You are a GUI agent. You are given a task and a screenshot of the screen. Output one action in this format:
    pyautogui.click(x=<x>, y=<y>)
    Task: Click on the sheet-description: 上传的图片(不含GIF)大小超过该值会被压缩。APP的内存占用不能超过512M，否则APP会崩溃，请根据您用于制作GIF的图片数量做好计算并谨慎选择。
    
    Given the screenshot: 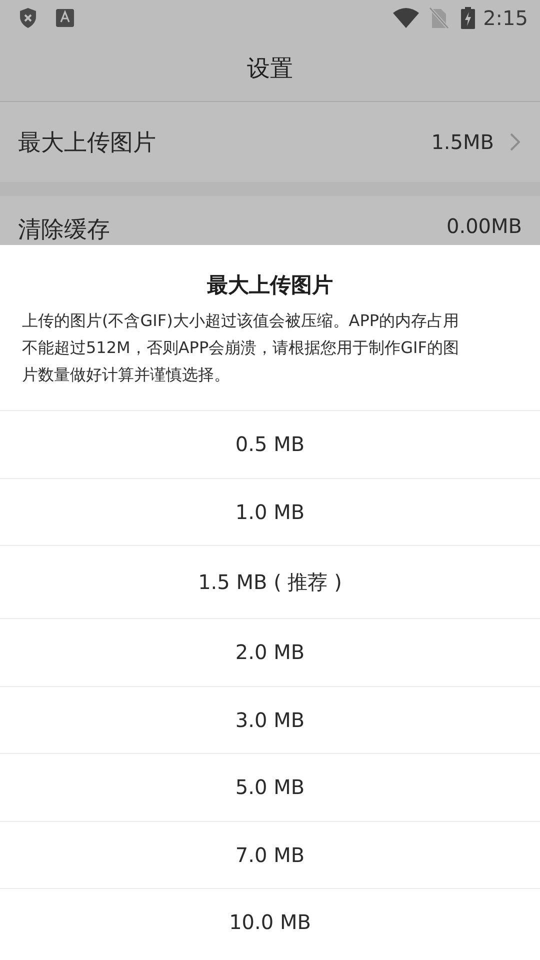 What is the action you would take?
    pyautogui.click(x=240, y=348)
    